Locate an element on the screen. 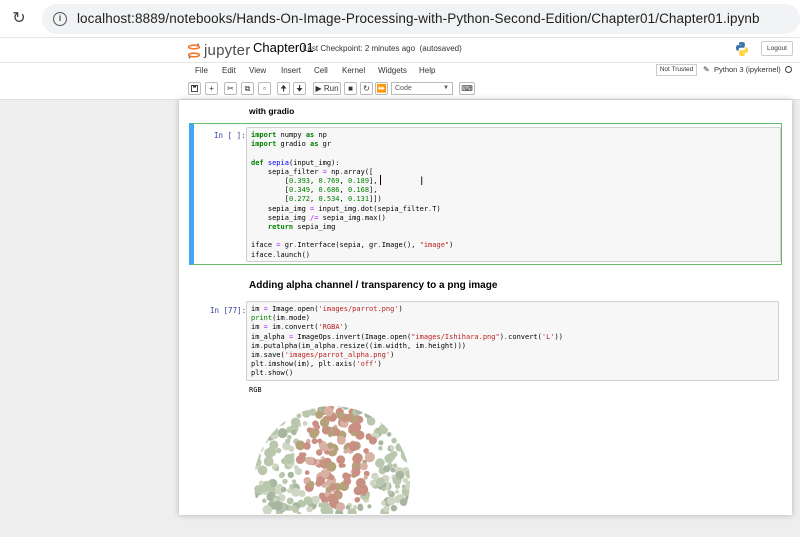 The image size is (800, 537). menu-cell: Cell is located at coordinates (321, 70).